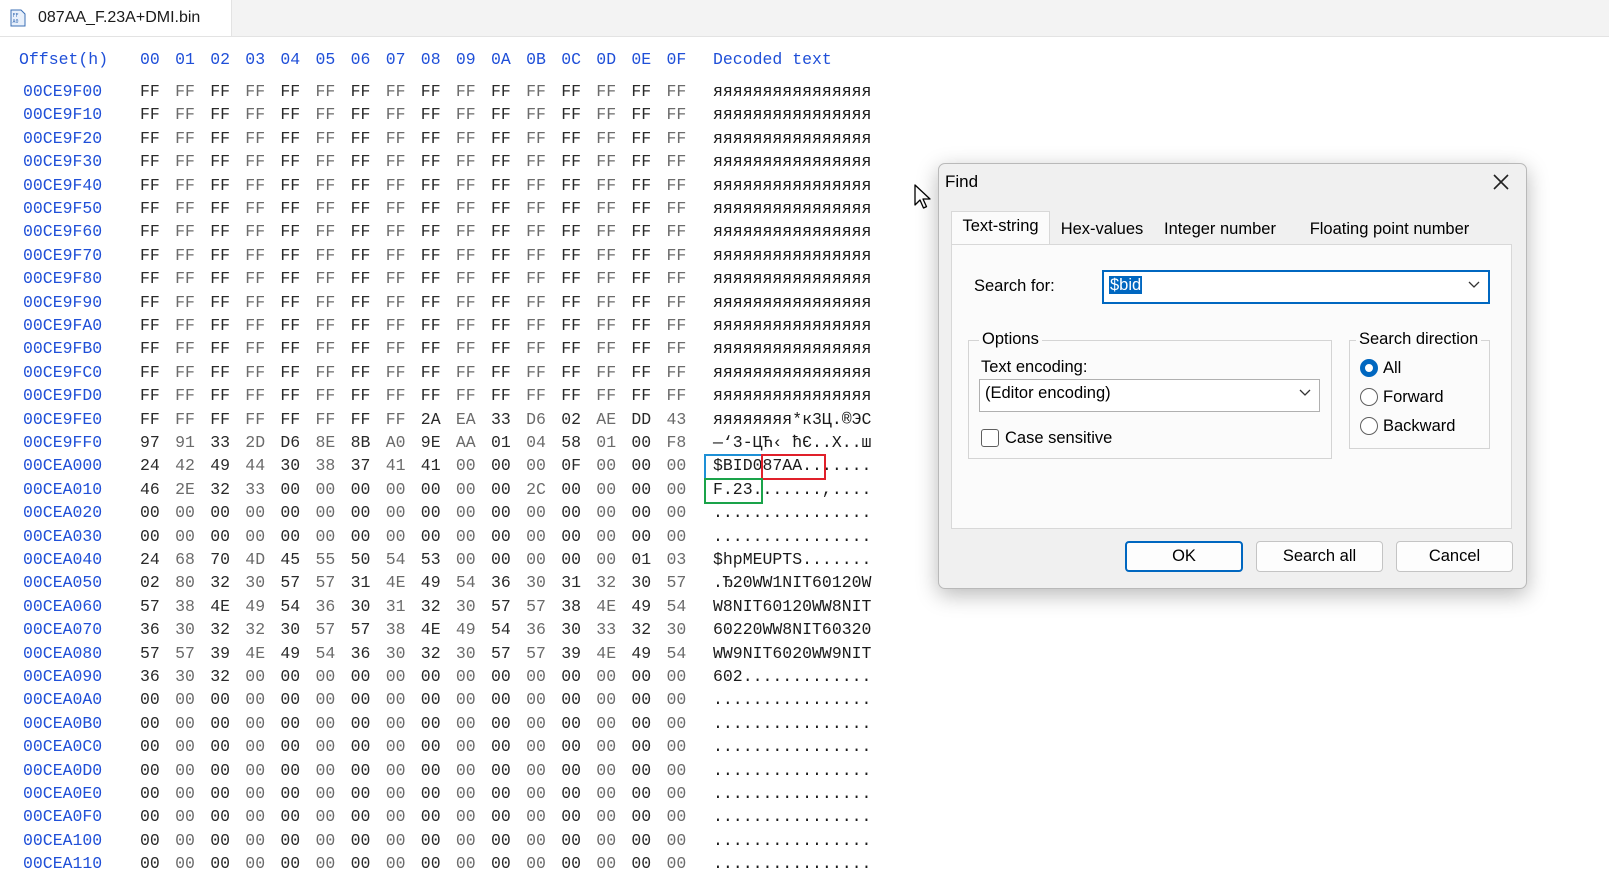 The width and height of the screenshot is (1609, 886). Describe the element at coordinates (1319, 556) in the screenshot. I see `search-all-button: Search all` at that location.